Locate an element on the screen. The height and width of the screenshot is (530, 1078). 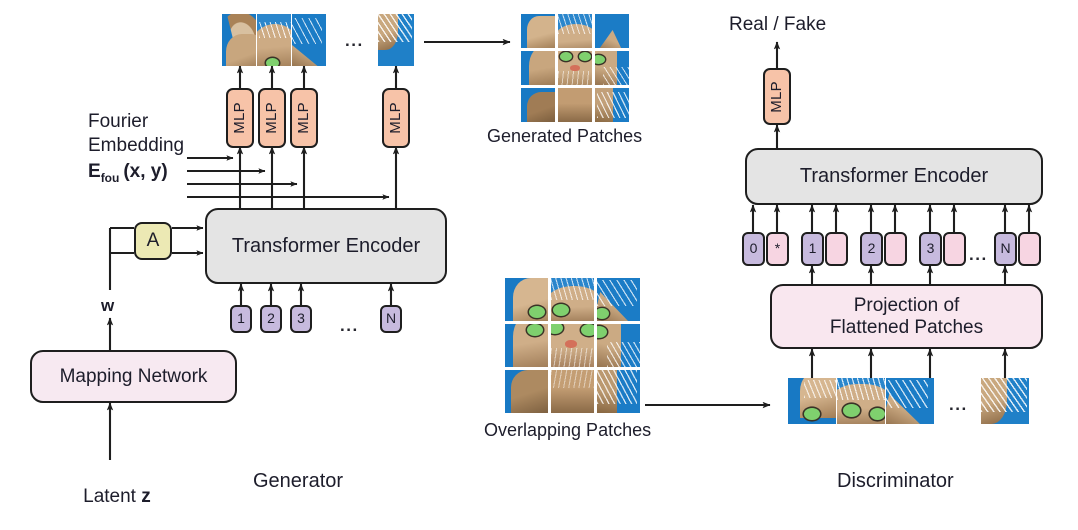
generator-encoder-label: Transformer Encoder is located at coordinates (326, 245).